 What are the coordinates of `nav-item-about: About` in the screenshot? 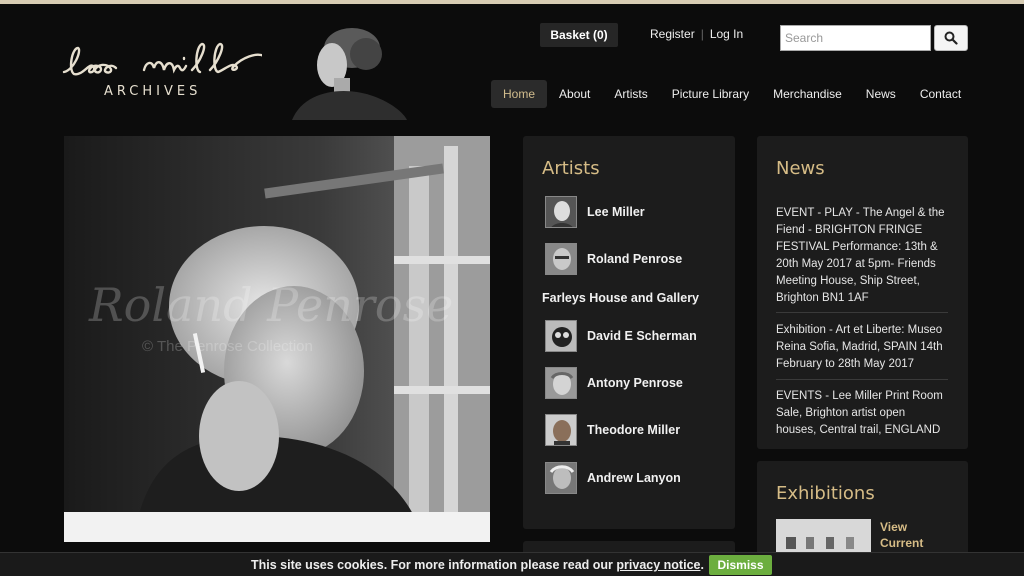 It's located at (574, 94).